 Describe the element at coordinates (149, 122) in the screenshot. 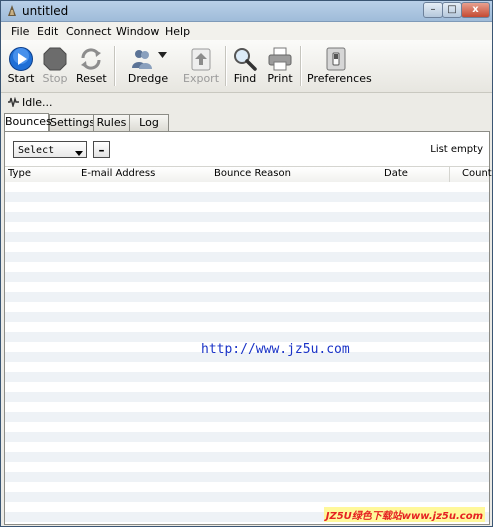

I see `tab-log: Log` at that location.